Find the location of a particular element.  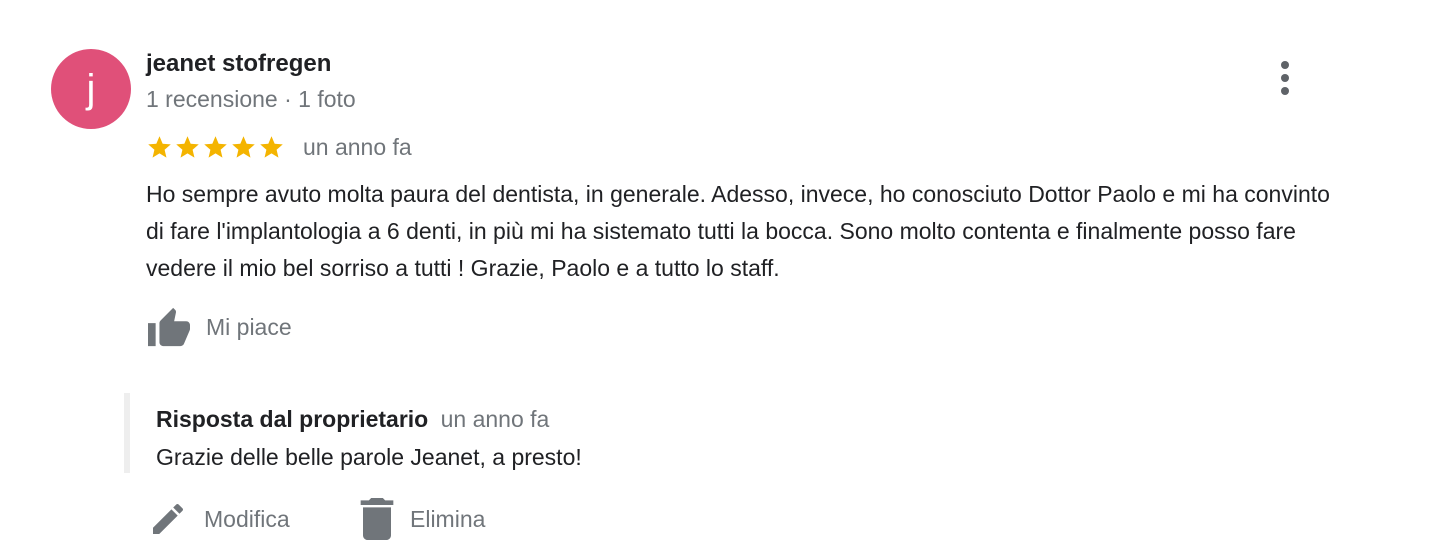

thumb-up-icon is located at coordinates (169, 327).